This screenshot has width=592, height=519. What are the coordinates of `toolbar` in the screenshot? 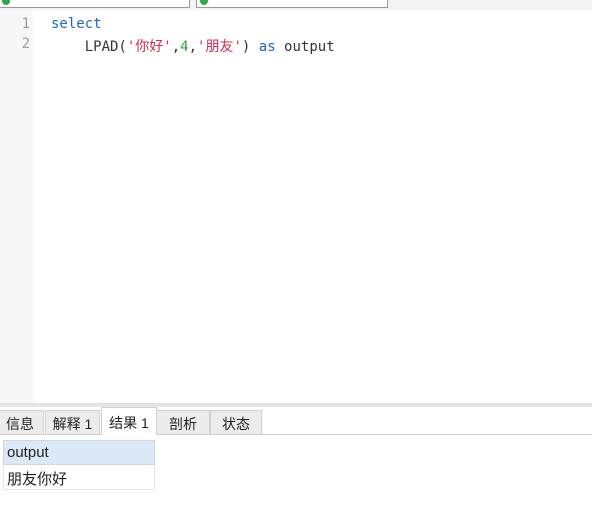 It's located at (296, 5).